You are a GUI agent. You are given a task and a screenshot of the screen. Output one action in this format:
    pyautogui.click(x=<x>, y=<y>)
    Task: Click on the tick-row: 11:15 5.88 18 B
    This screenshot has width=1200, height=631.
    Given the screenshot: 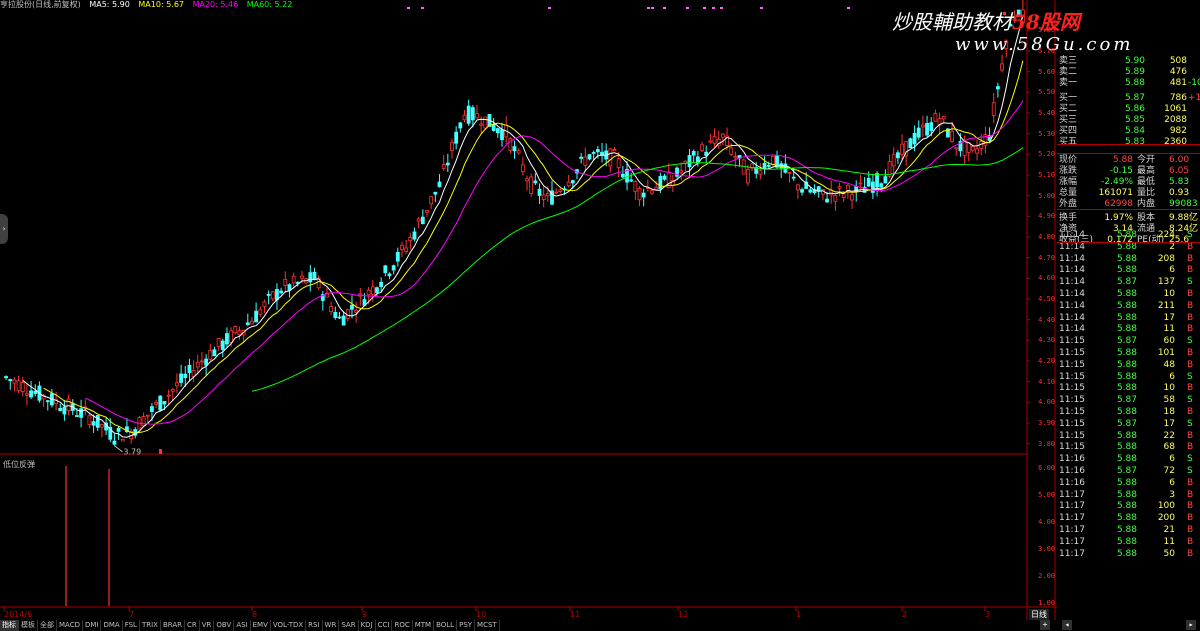 What is the action you would take?
    pyautogui.click(x=1128, y=412)
    